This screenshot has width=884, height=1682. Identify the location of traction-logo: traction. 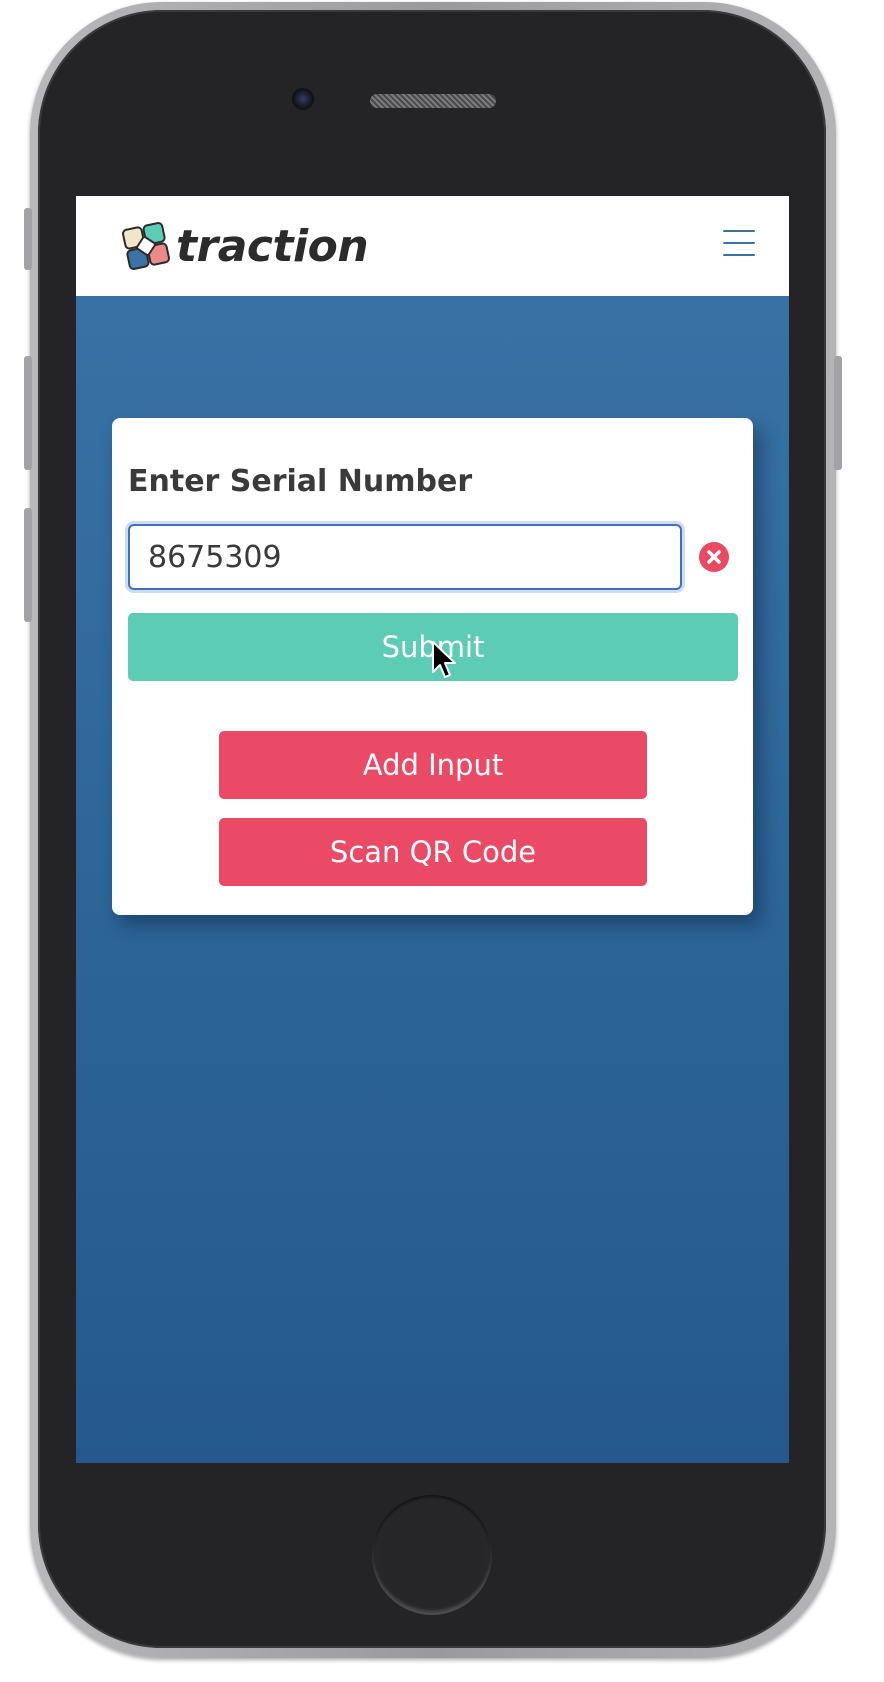
(242, 246).